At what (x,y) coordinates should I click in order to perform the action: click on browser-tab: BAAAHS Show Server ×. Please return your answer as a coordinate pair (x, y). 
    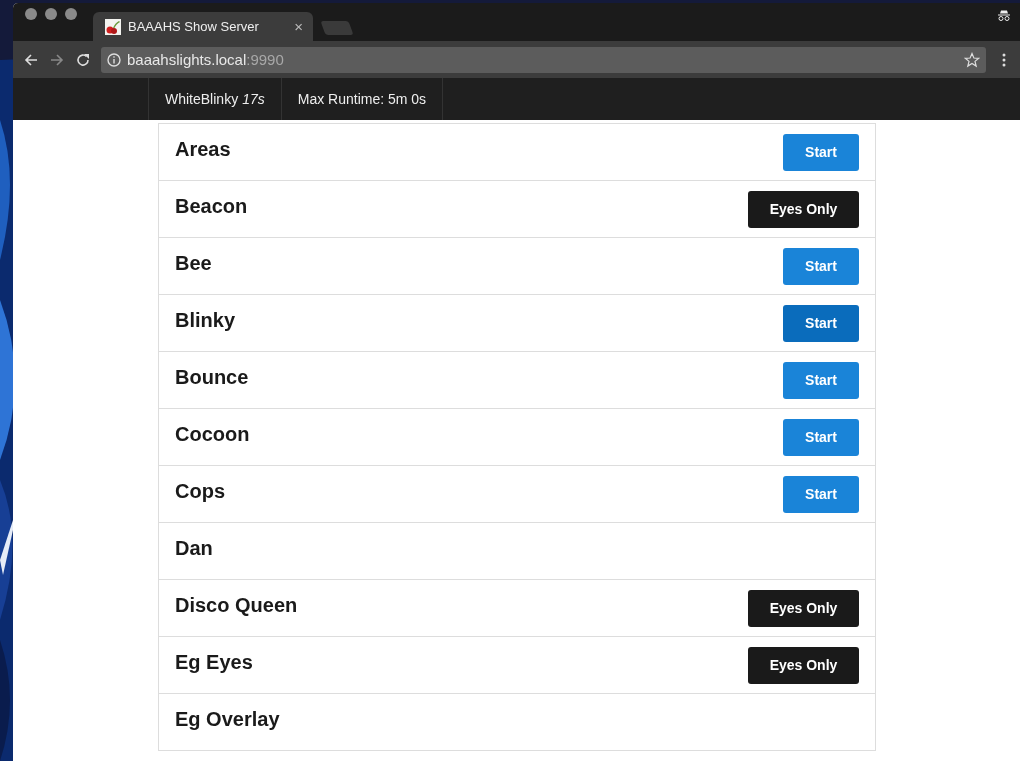
    Looking at the image, I should click on (203, 26).